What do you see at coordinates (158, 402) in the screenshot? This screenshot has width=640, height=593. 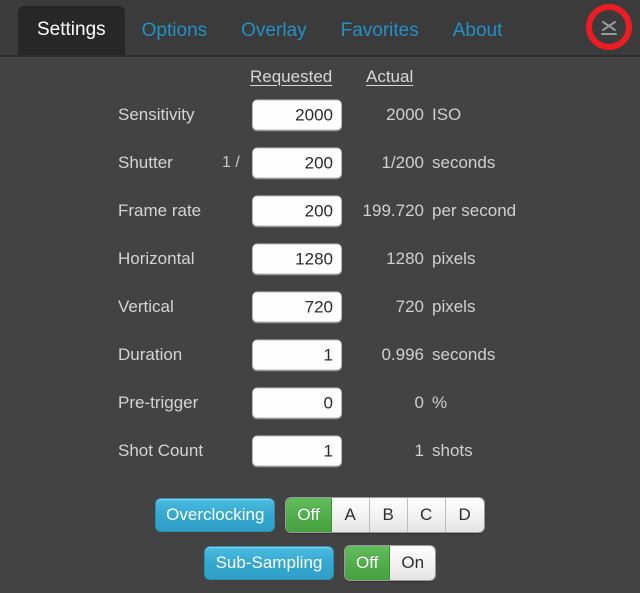 I see `row-label-pre-trigger: Pre-trigger` at bounding box center [158, 402].